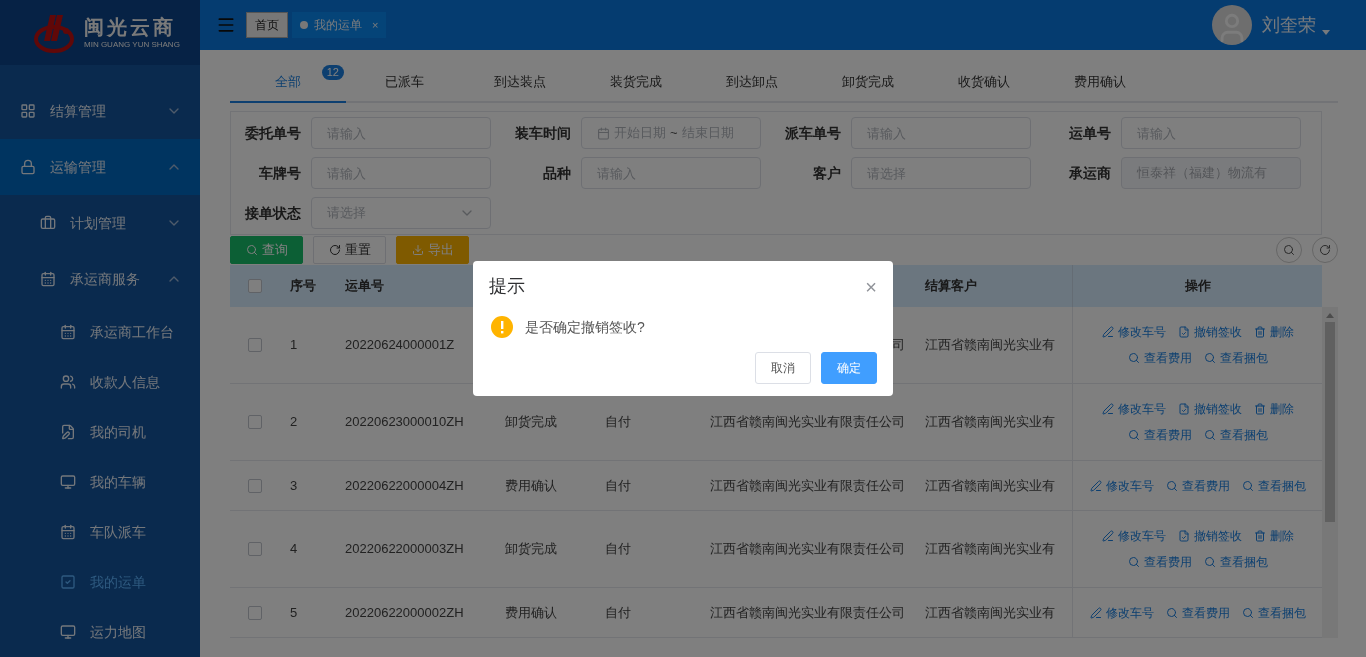 Image resolution: width=1366 pixels, height=657 pixels. I want to click on status-tab: 到达卸点, so click(752, 83).